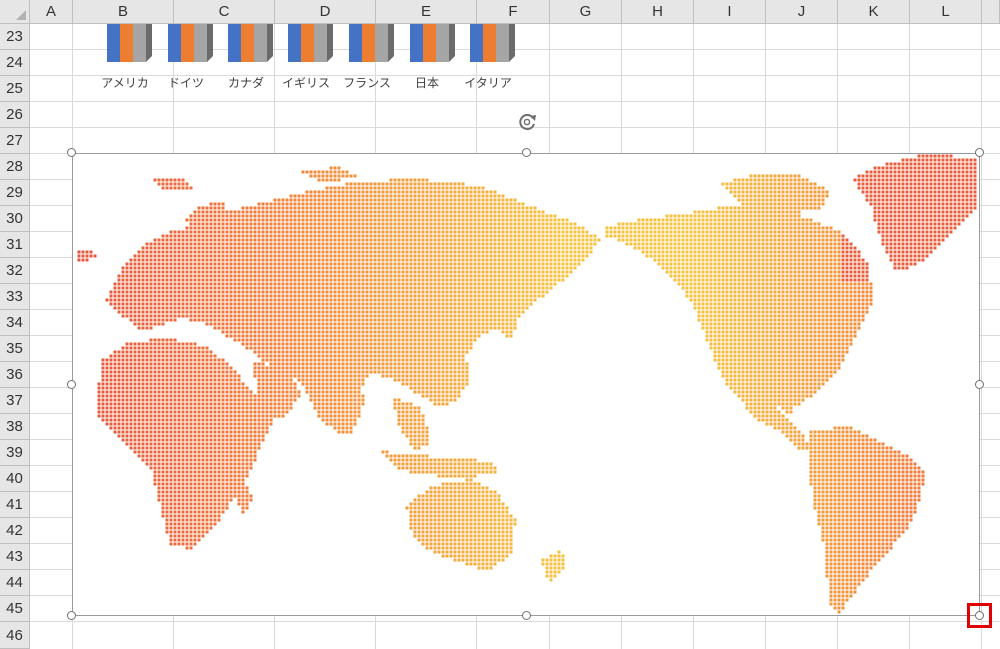 The image size is (1000, 649). Describe the element at coordinates (123, 12) in the screenshot. I see `column-header-b: B` at that location.